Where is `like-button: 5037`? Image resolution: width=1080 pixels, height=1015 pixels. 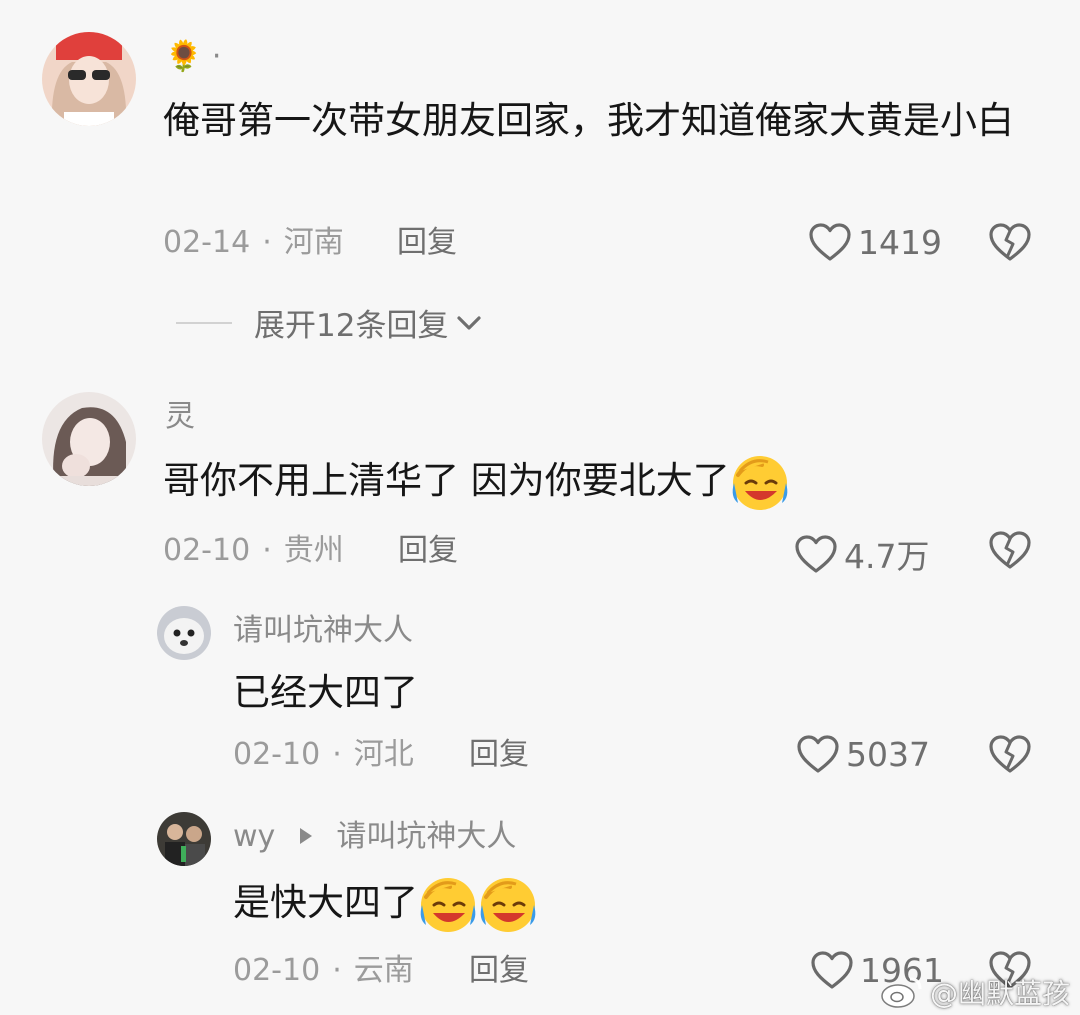
like-button: 5037 is located at coordinates (863, 754).